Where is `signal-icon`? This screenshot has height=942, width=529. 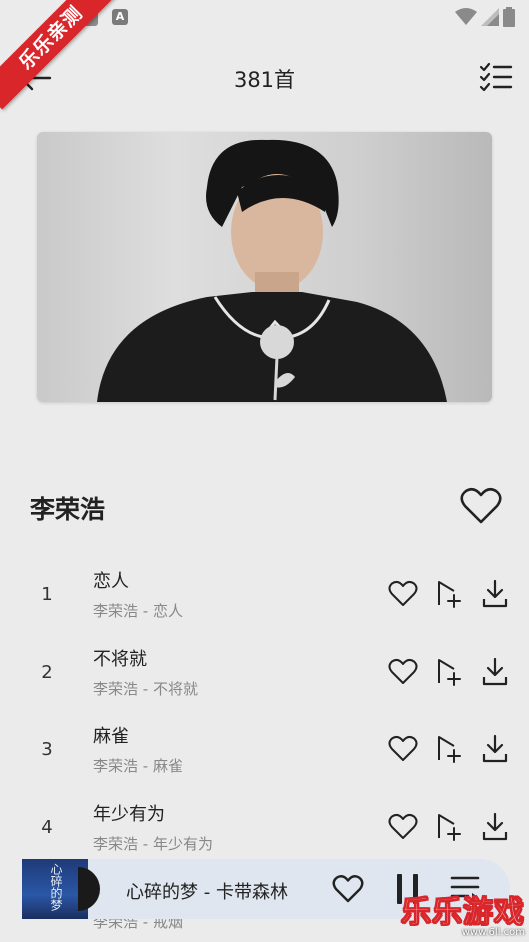 signal-icon is located at coordinates (490, 17).